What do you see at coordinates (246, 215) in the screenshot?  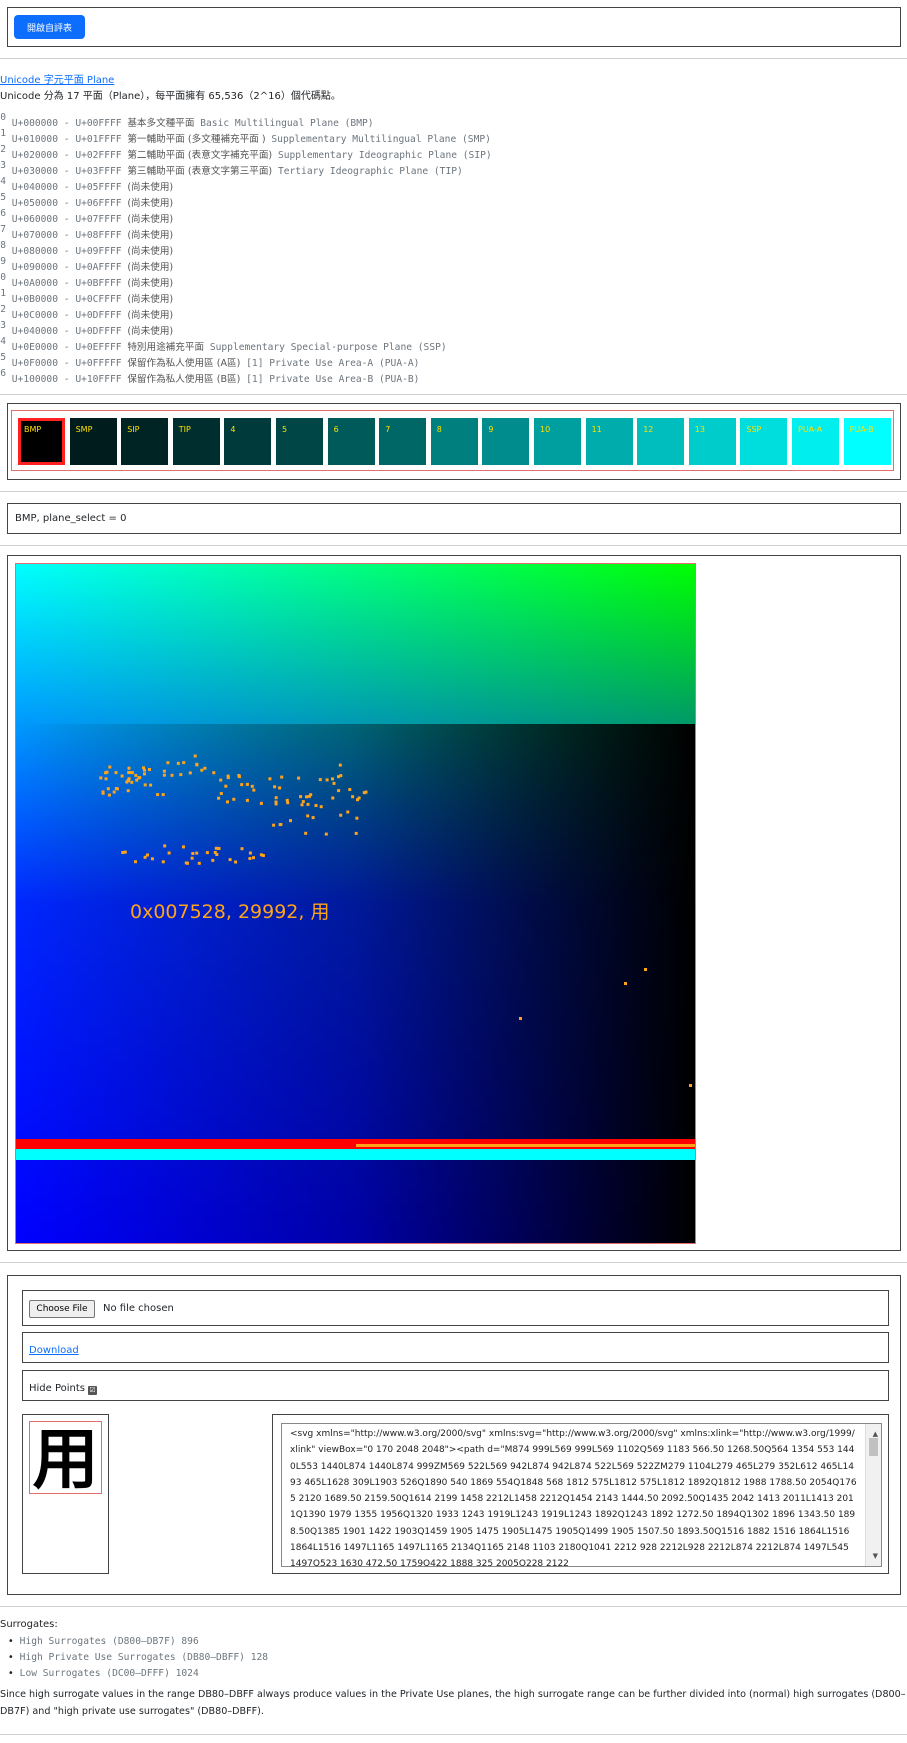 I see `plane-list-item: 6. U+060000 - U+07FFFF (尚未使用)` at bounding box center [246, 215].